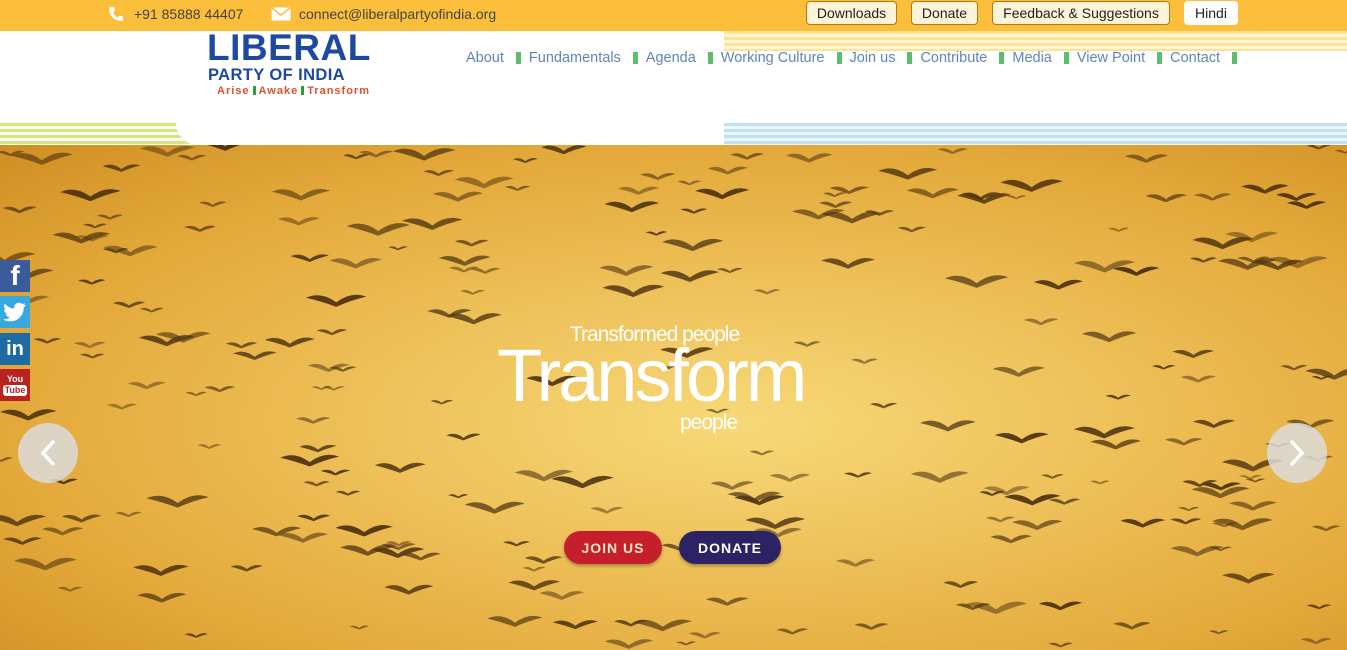 This screenshot has height=650, width=1347. I want to click on decorative-stripe-right, so click(1035, 134).